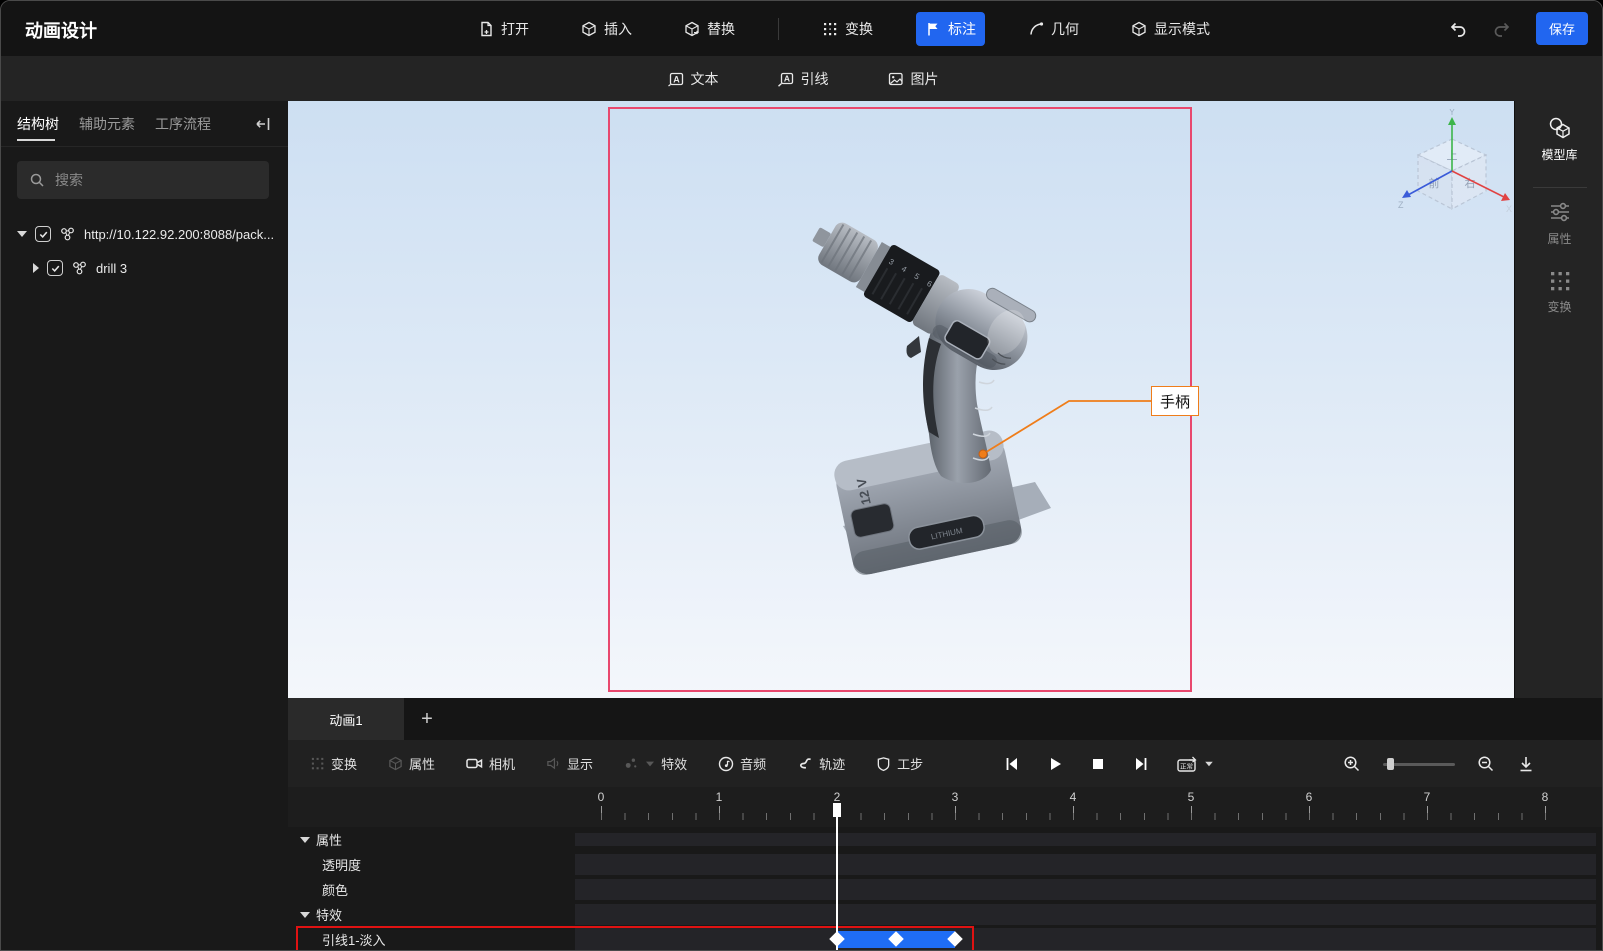  I want to click on tl-property-label: 属性, so click(422, 764).